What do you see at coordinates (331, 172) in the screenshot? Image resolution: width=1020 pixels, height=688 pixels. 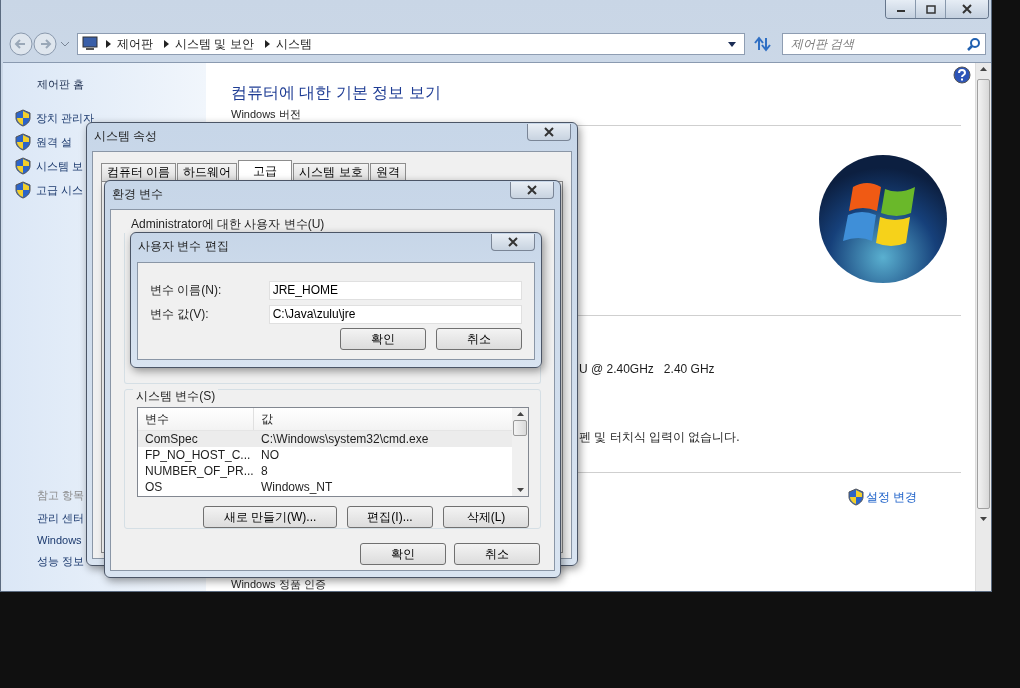 I see `tab: 시스템 보호` at bounding box center [331, 172].